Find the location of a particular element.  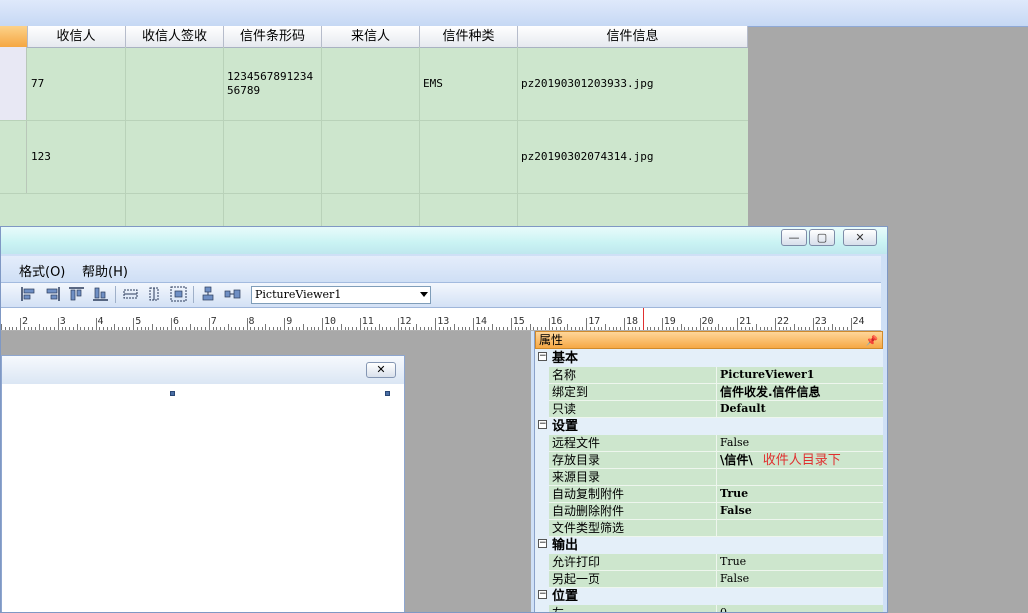

ruler-label: 24 is located at coordinates (858, 321).